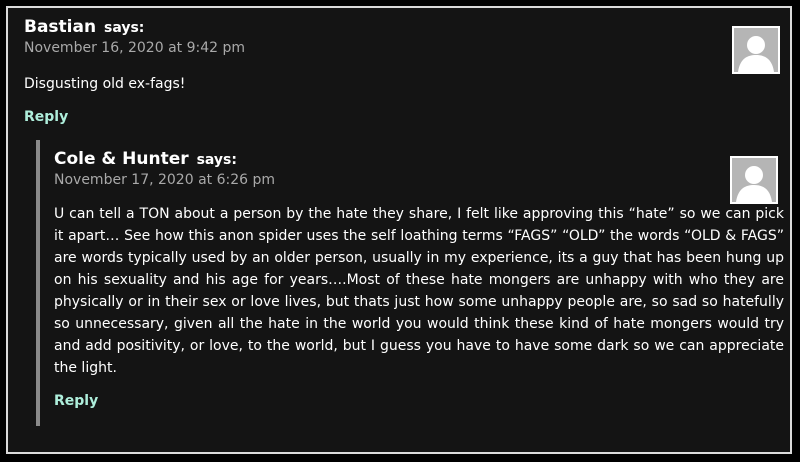  Describe the element at coordinates (105, 84) in the screenshot. I see `comment-text: Disgusting old ex-fags!` at that location.